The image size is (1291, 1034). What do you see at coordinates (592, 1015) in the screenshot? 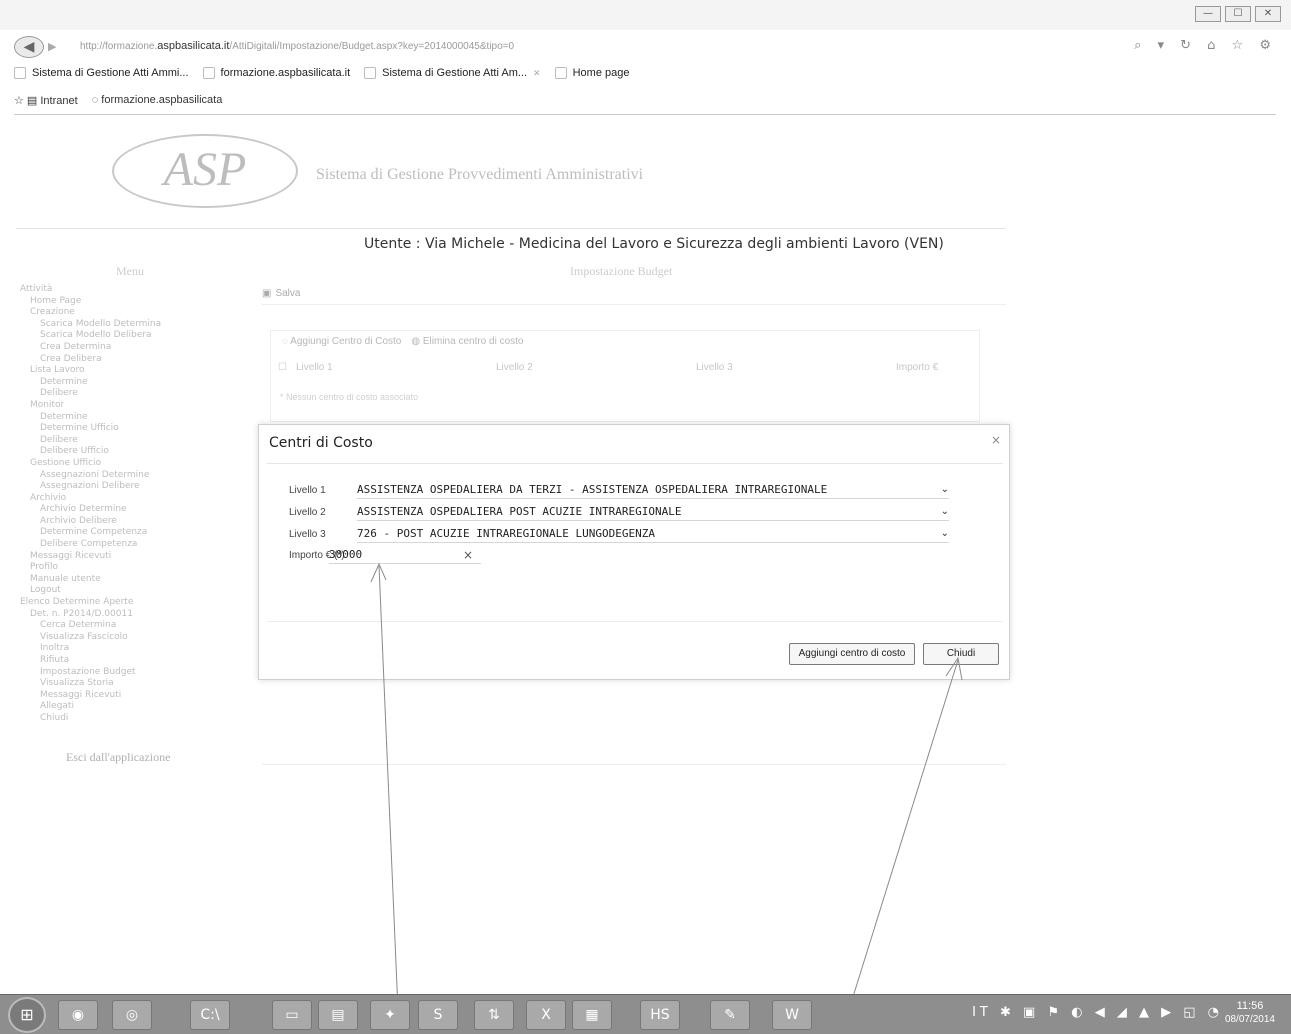
I see `taskbar-game-icon: ▦` at bounding box center [592, 1015].